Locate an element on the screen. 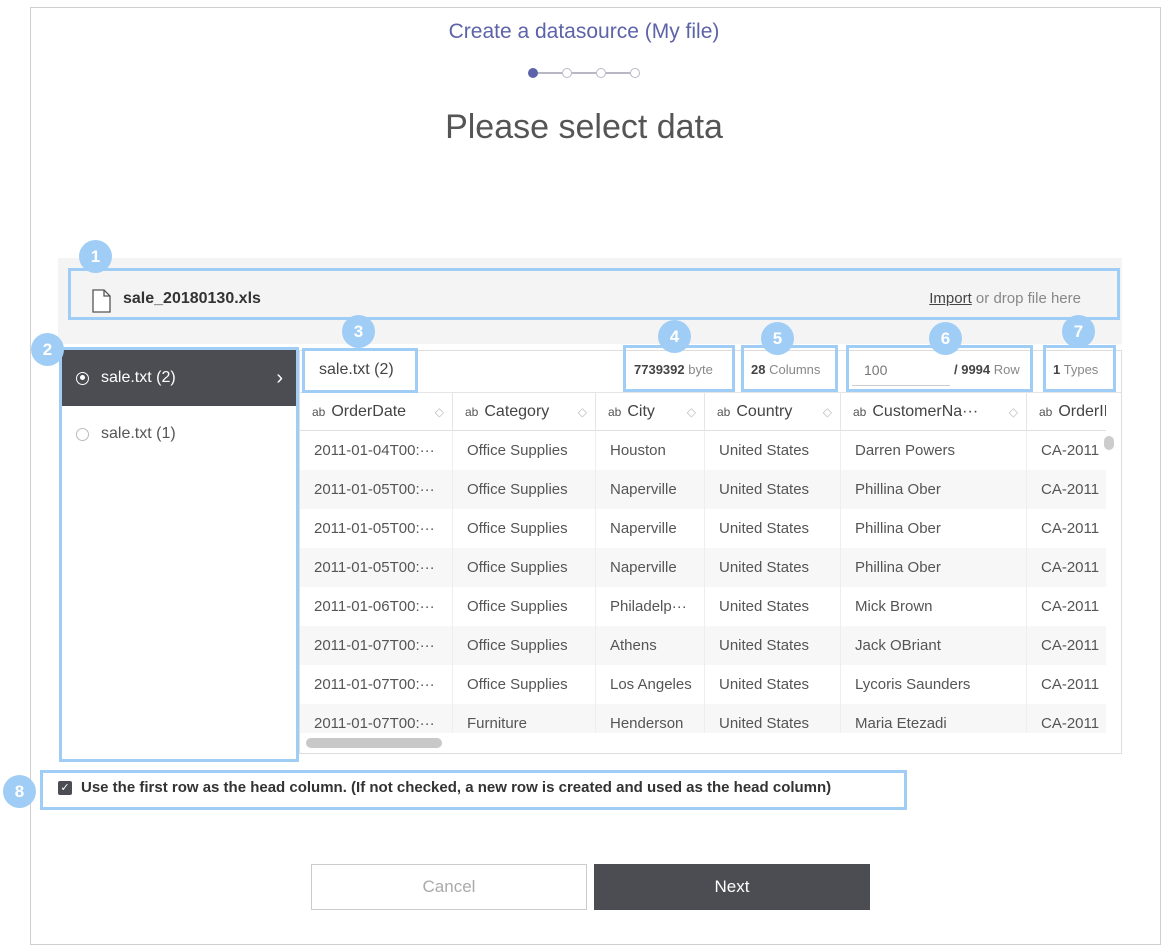 The height and width of the screenshot is (947, 1168). callout-badge-4: 4 is located at coordinates (674, 336).